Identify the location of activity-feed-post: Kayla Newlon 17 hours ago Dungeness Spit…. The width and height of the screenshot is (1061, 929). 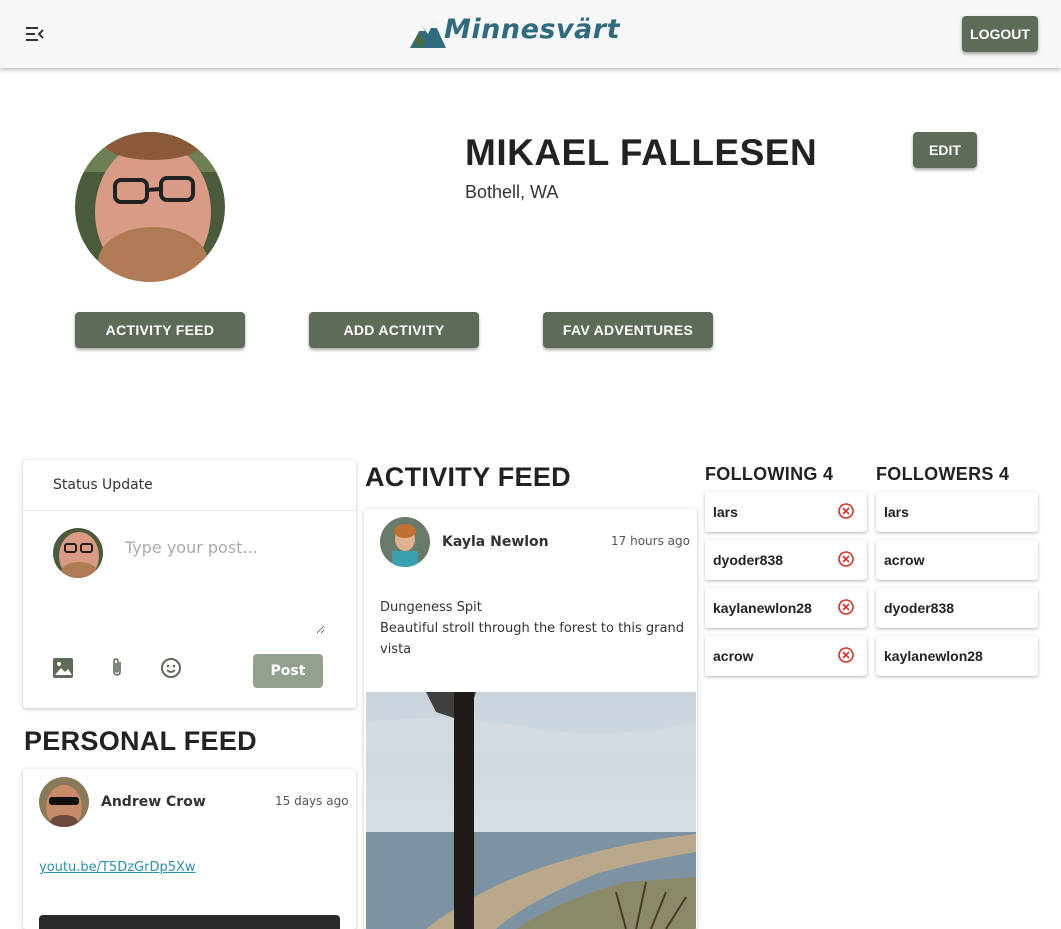
(530, 719).